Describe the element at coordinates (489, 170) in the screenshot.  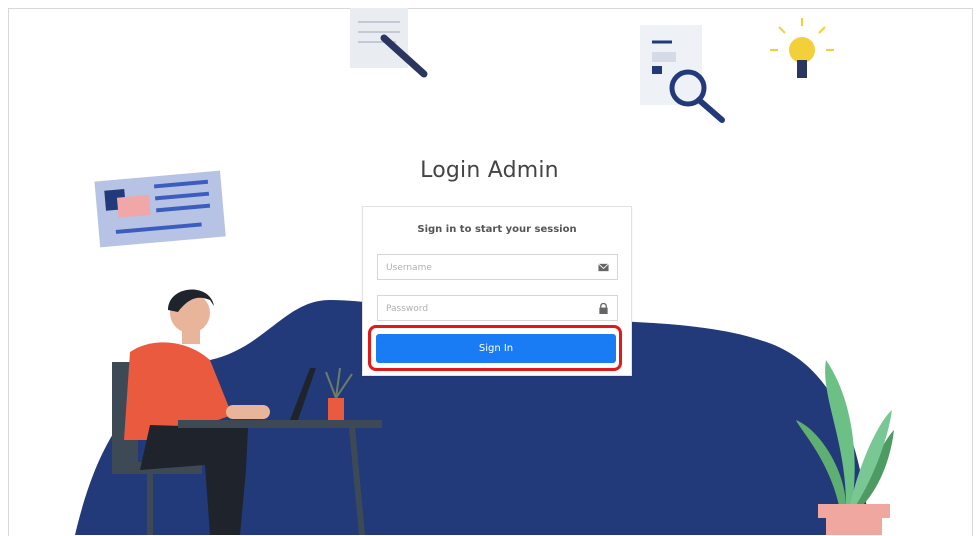
I see `page-title: Login Admin` at that location.